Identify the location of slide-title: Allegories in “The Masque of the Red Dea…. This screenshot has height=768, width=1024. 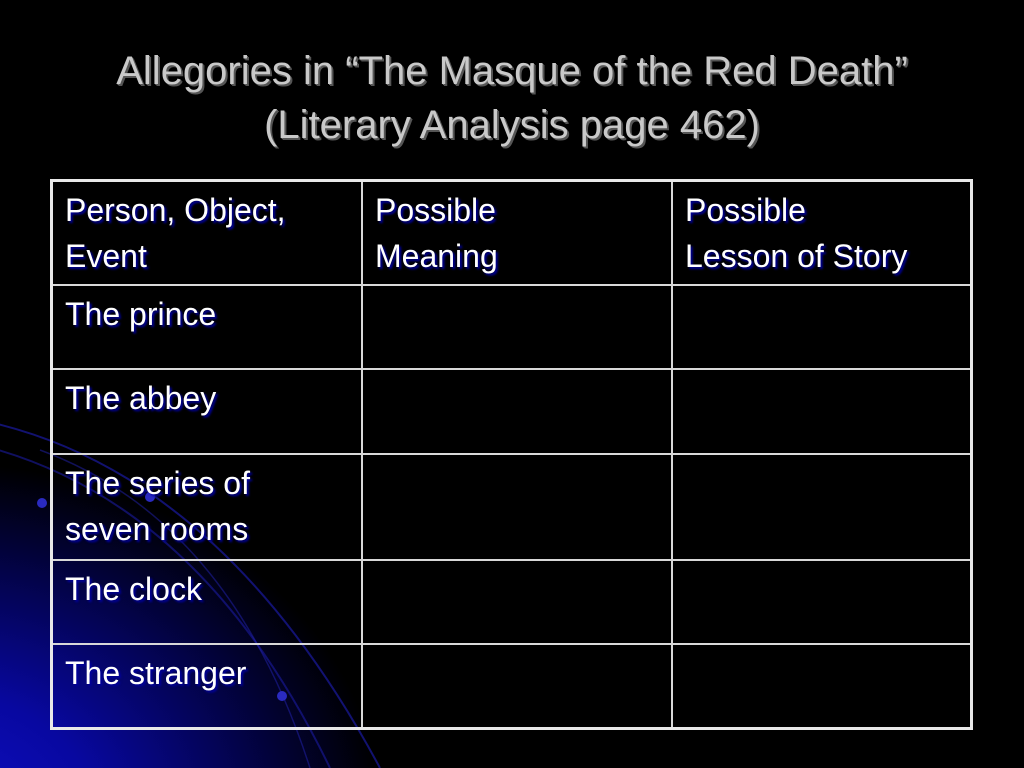
(512, 98).